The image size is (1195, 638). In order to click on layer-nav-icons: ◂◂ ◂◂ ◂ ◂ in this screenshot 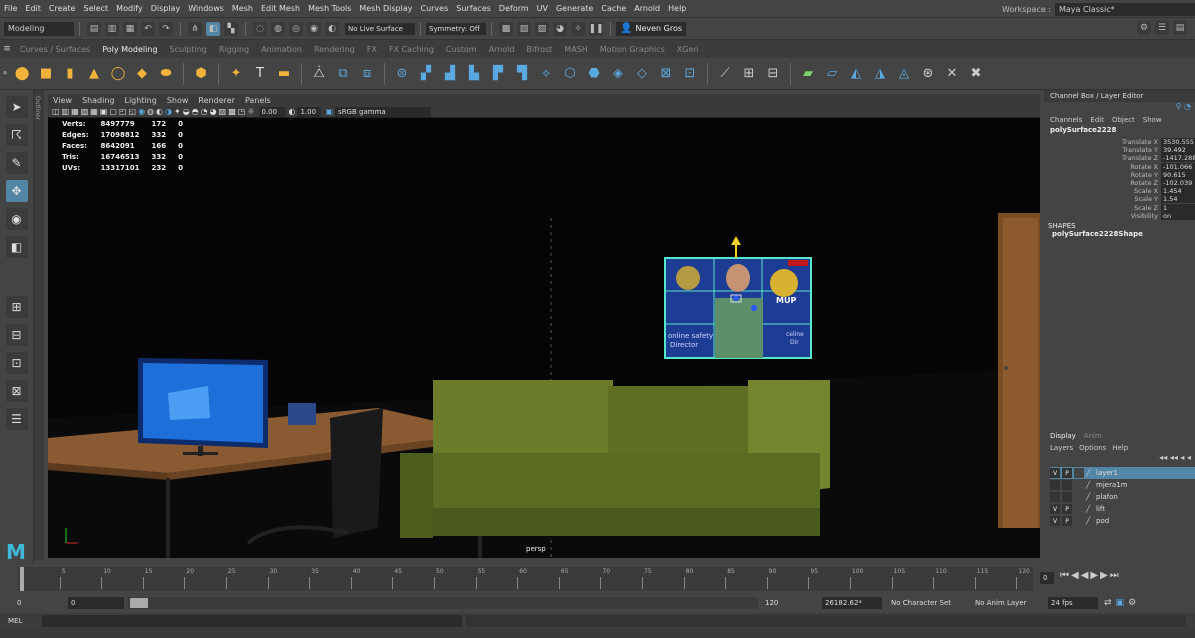, I will do `click(1119, 460)`.